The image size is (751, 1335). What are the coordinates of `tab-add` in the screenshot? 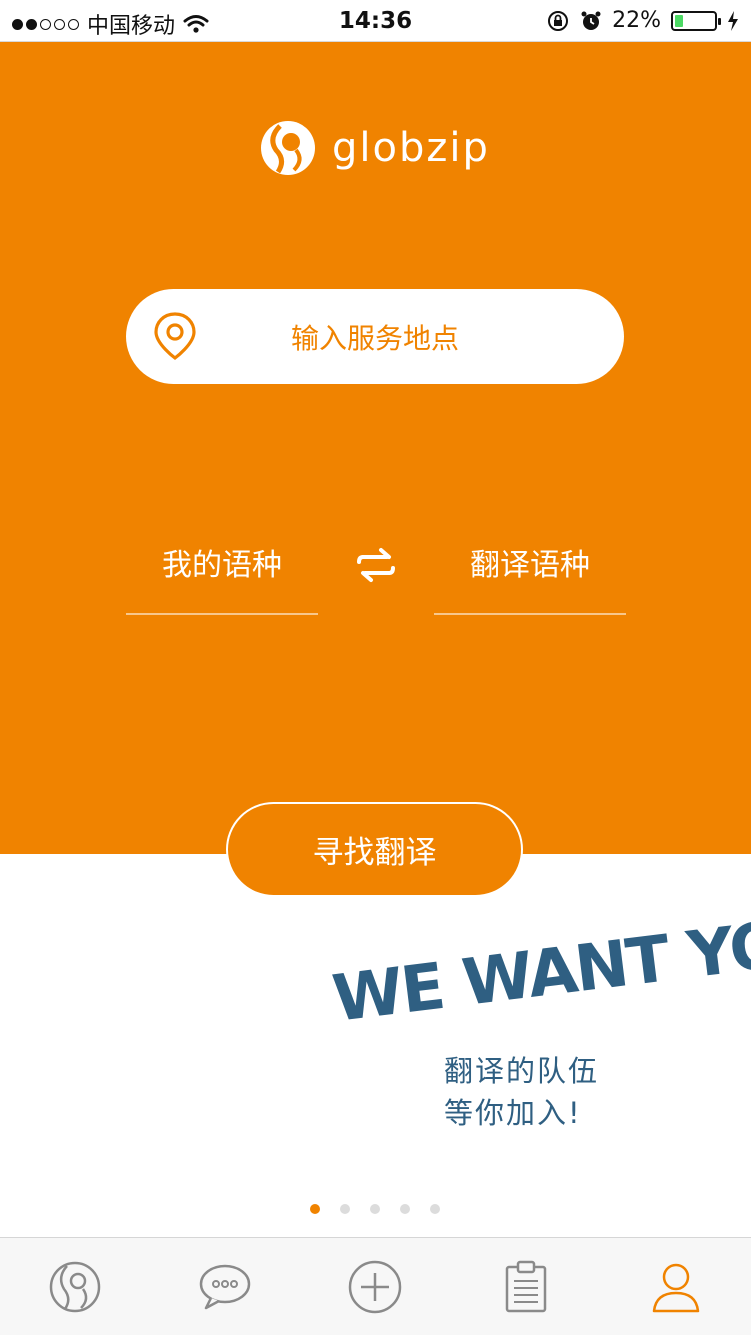 It's located at (375, 1287).